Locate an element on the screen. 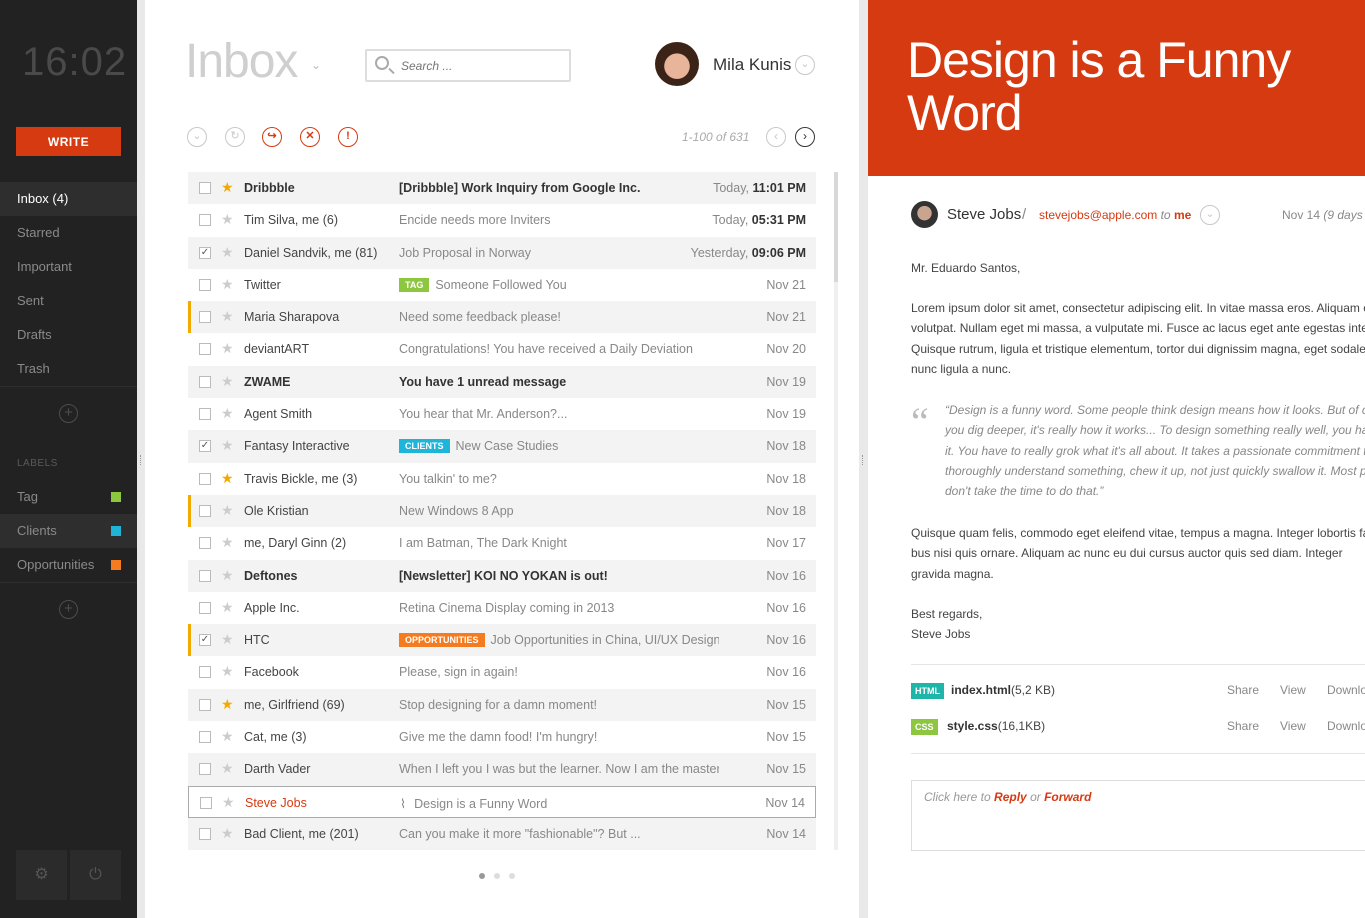  file-name-text: style.css is located at coordinates (972, 726).